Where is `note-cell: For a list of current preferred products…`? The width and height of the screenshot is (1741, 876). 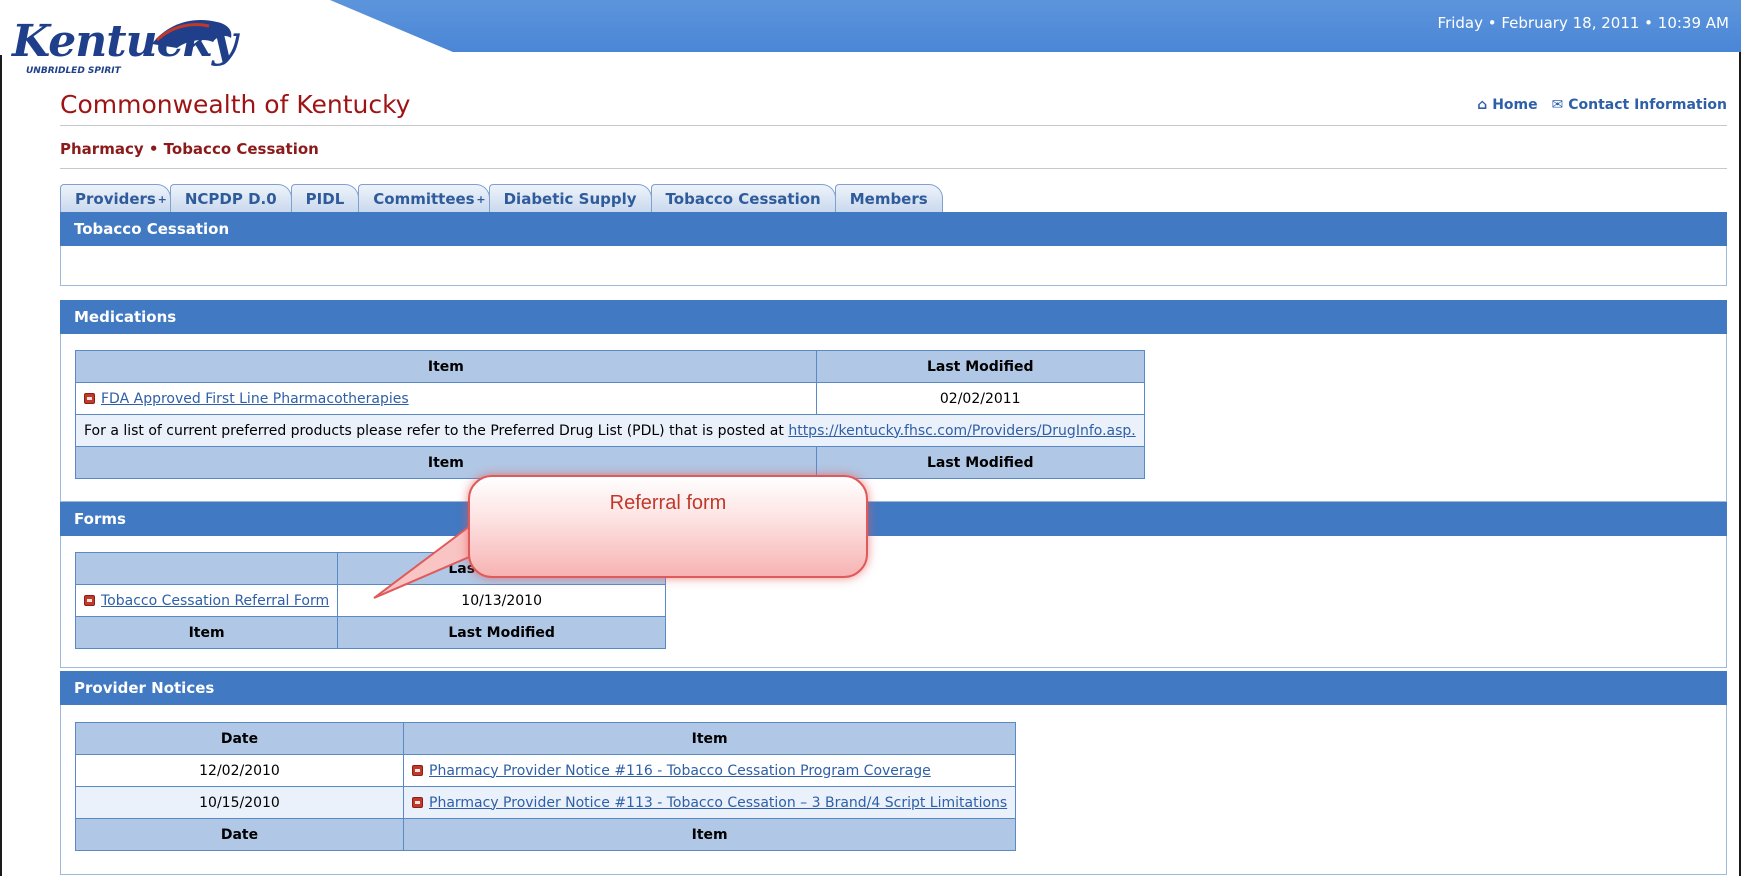
note-cell: For a list of current preferred products… is located at coordinates (610, 430).